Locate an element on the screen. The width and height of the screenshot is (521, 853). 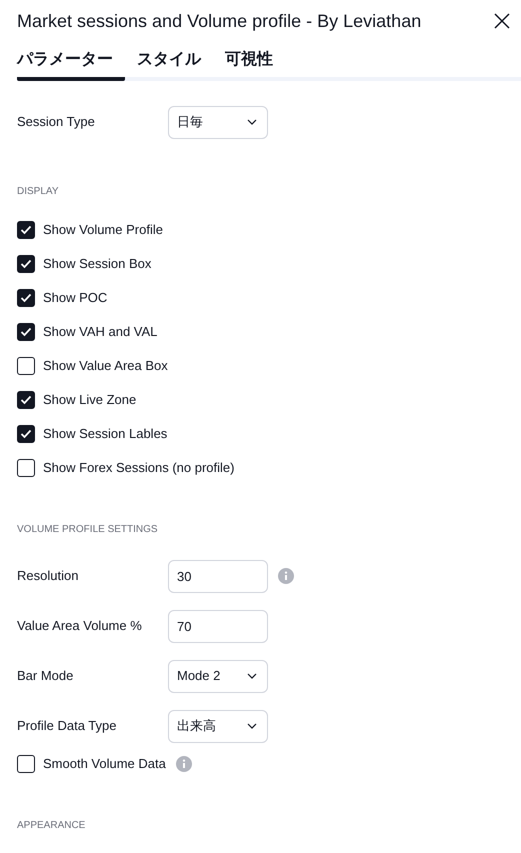
dropdown: 日毎 is located at coordinates (218, 122).